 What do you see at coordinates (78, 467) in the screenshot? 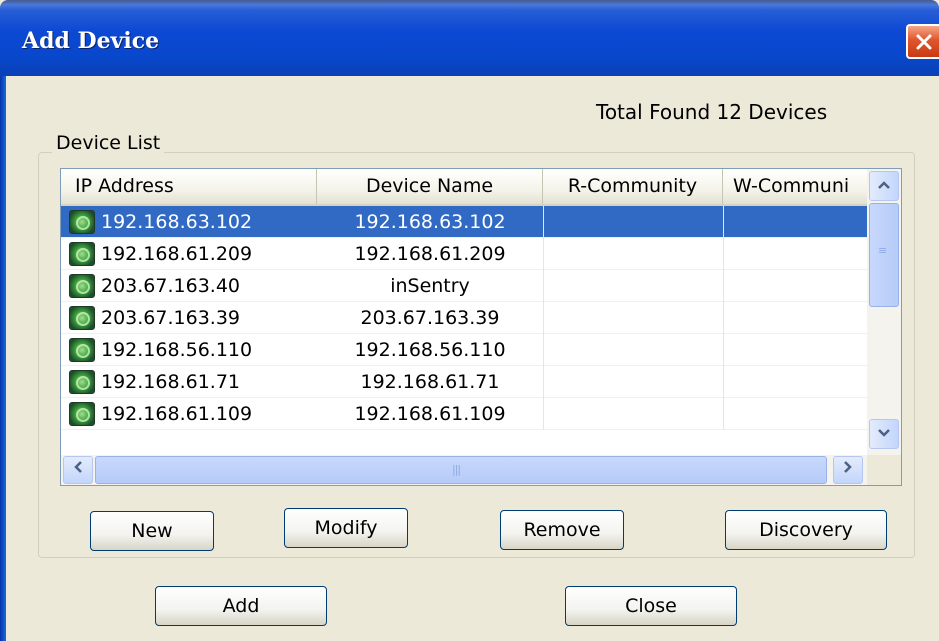
I see `chevron-left-icon` at bounding box center [78, 467].